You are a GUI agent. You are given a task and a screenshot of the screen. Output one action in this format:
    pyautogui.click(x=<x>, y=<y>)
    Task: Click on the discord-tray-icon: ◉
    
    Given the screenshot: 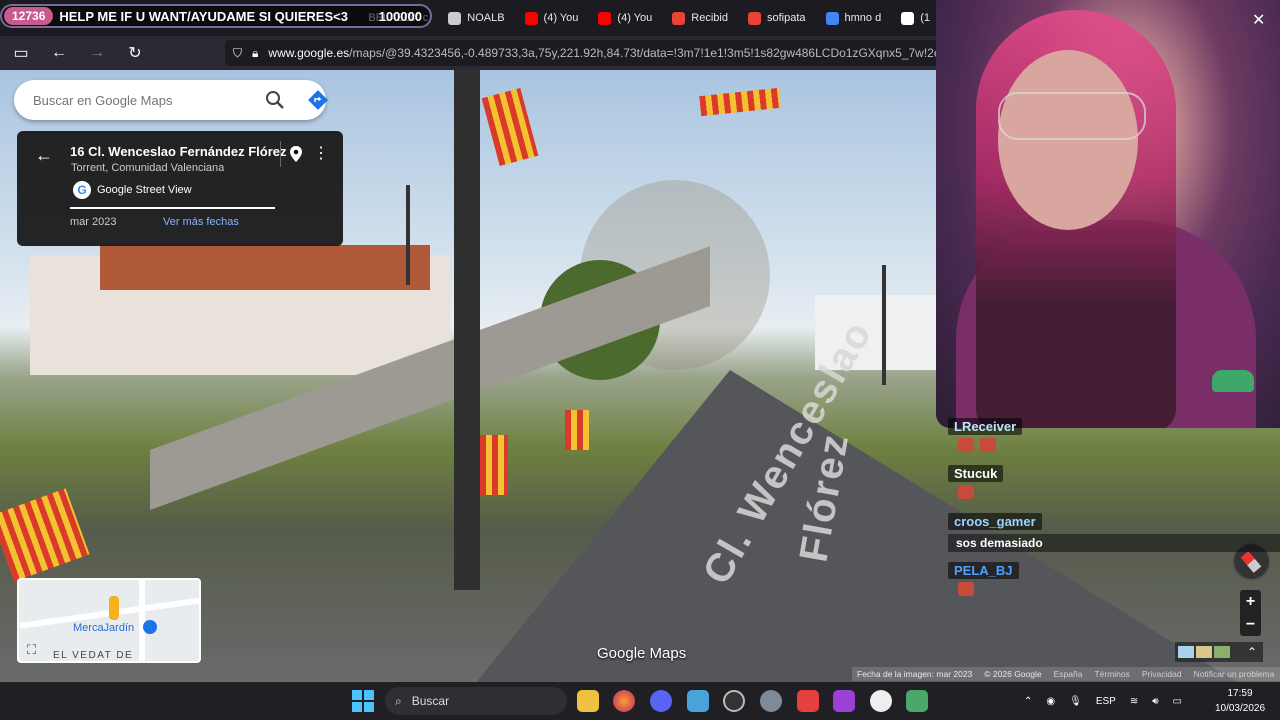 What is the action you would take?
    pyautogui.click(x=1050, y=701)
    